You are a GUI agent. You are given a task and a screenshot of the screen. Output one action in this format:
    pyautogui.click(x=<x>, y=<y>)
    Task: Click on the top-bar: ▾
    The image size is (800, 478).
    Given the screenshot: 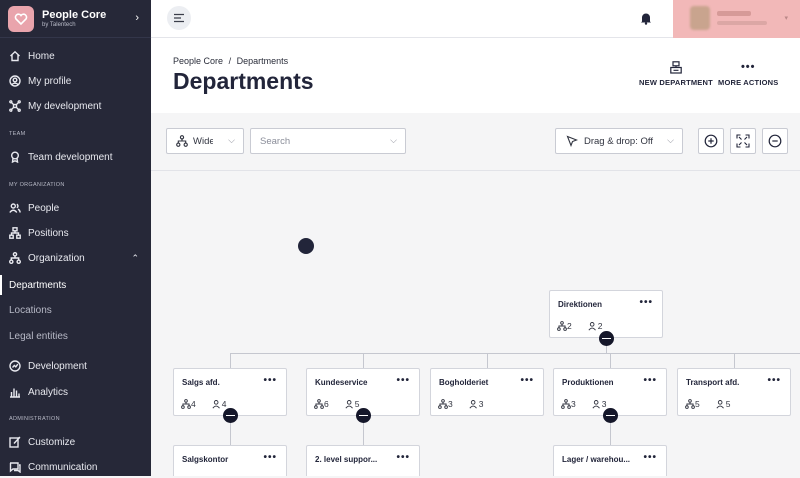 What is the action you would take?
    pyautogui.click(x=475, y=19)
    